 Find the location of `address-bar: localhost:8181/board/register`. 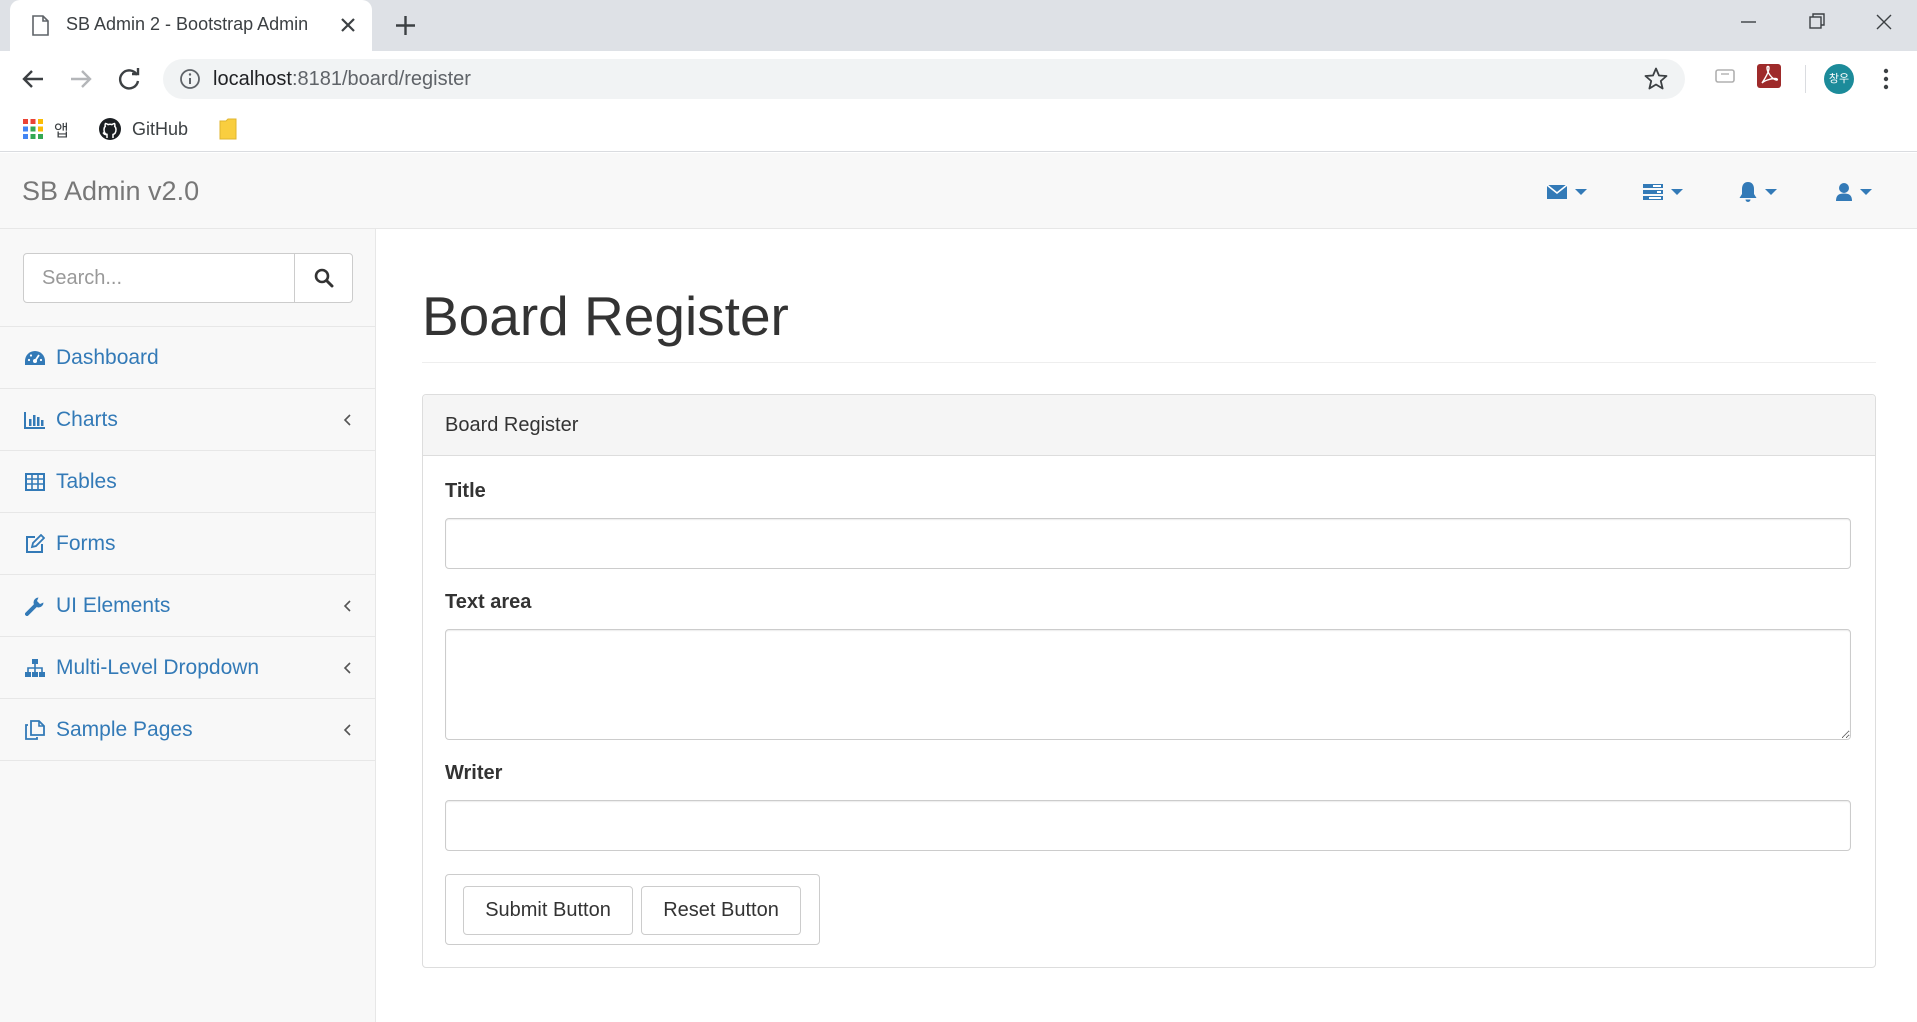

address-bar: localhost:8181/board/register is located at coordinates (924, 79).